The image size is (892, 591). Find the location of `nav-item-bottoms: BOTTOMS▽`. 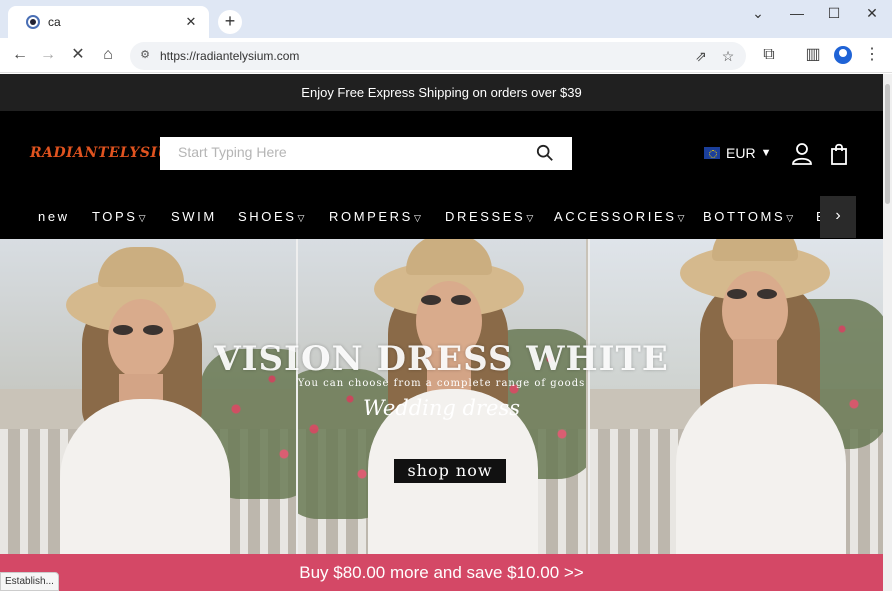

nav-item-bottoms: BOTTOMS▽ is located at coordinates (748, 216).